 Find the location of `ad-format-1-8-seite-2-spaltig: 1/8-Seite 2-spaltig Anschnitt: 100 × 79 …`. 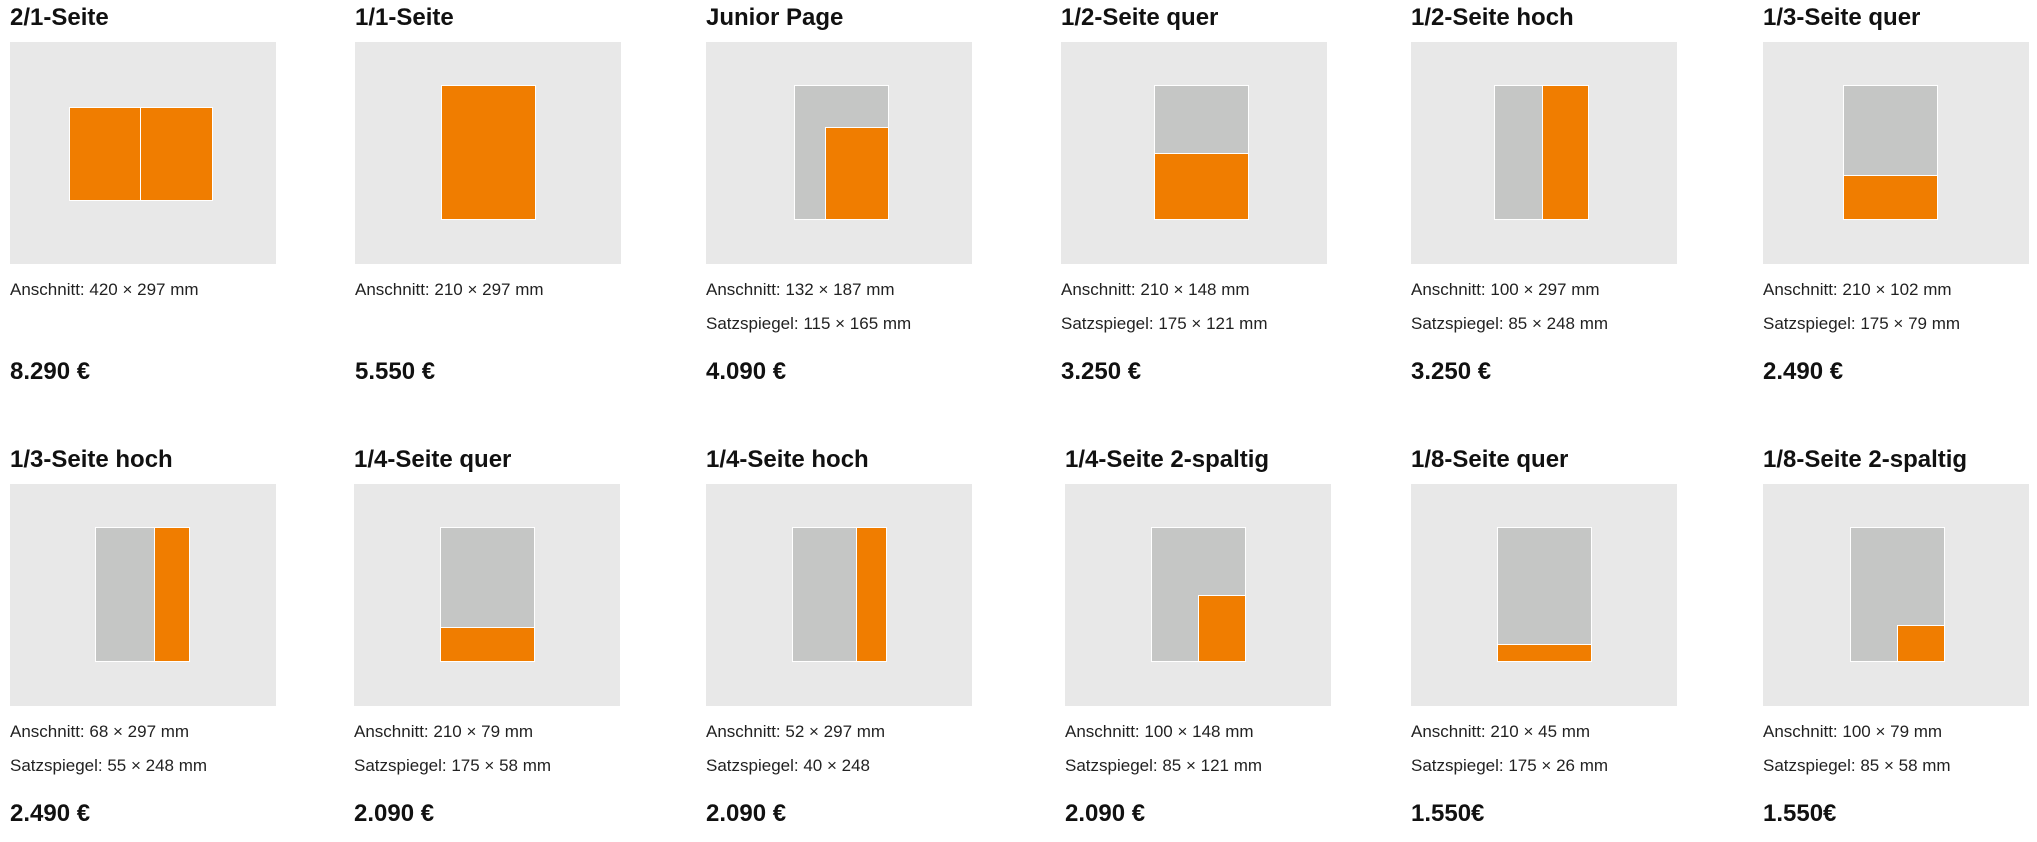

ad-format-1-8-seite-2-spaltig: 1/8-Seite 2-spaltig Anschnitt: 100 × 79 … is located at coordinates (1898, 642).